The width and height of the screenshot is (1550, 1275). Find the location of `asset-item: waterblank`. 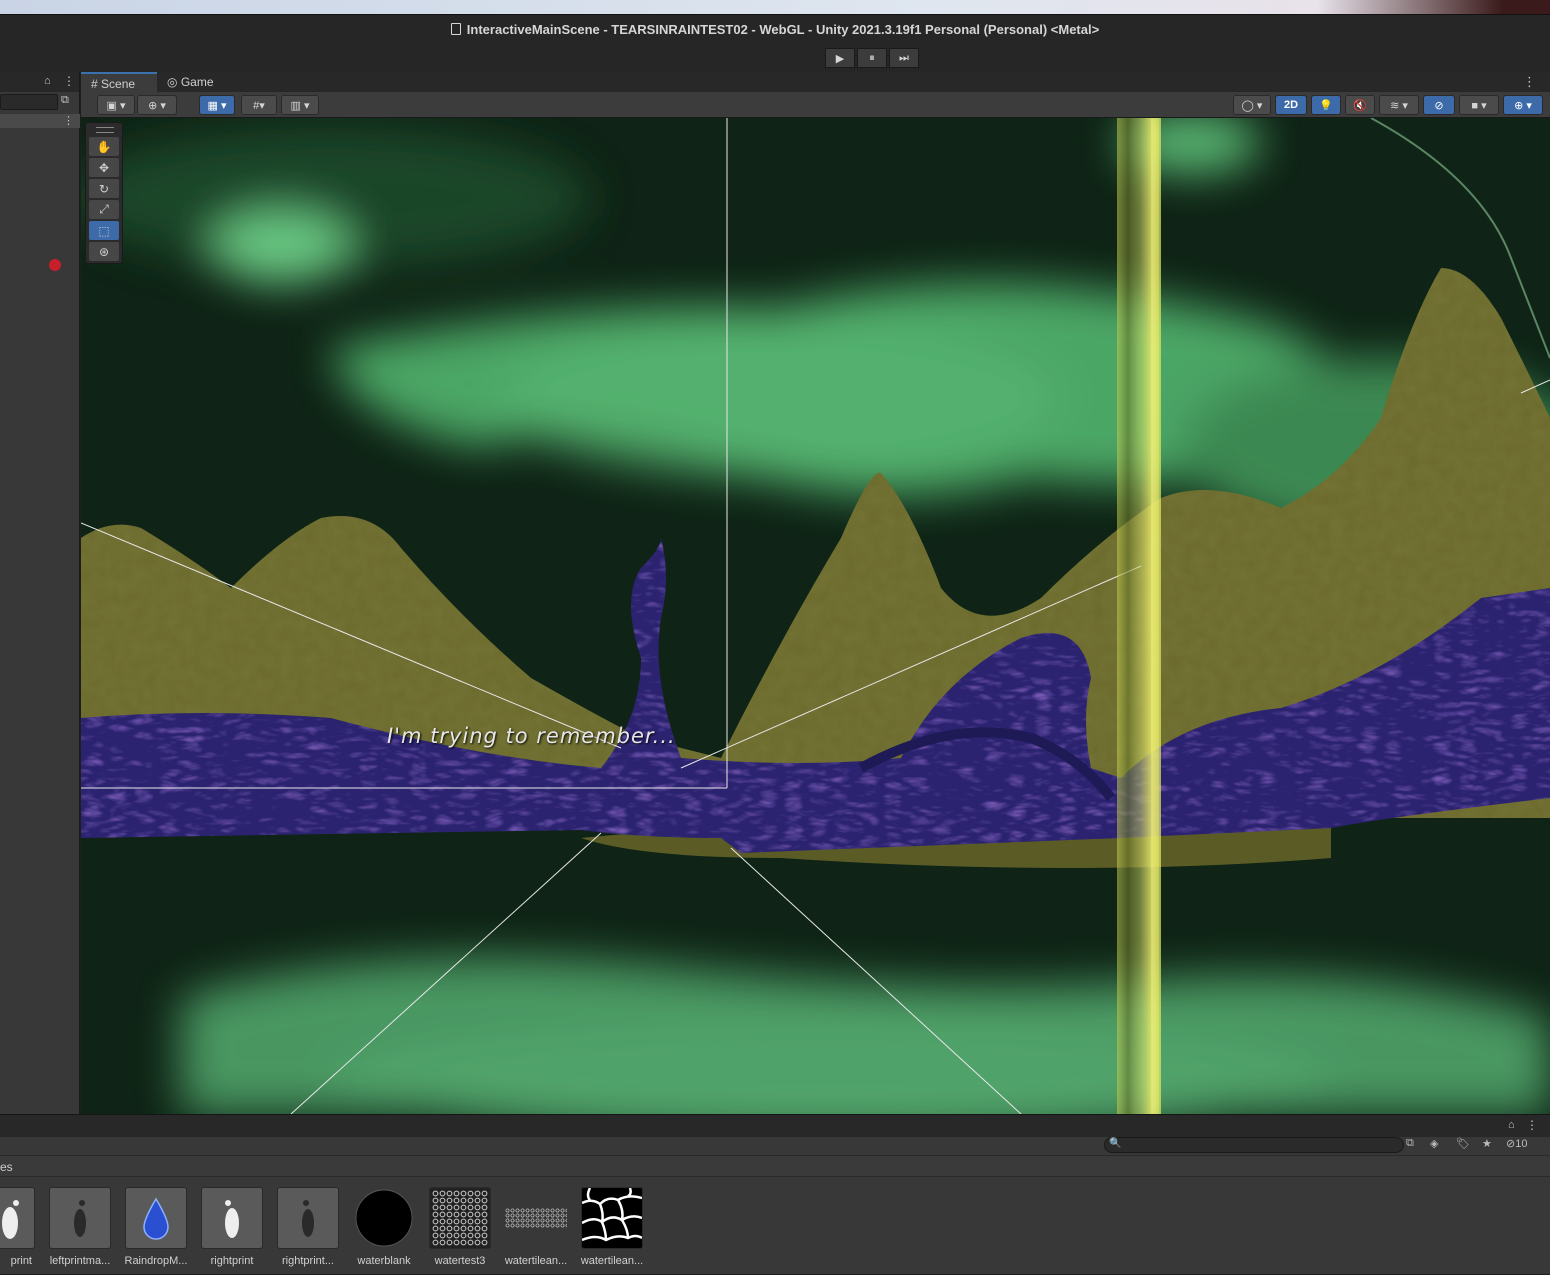

asset-item: waterblank is located at coordinates (384, 1227).